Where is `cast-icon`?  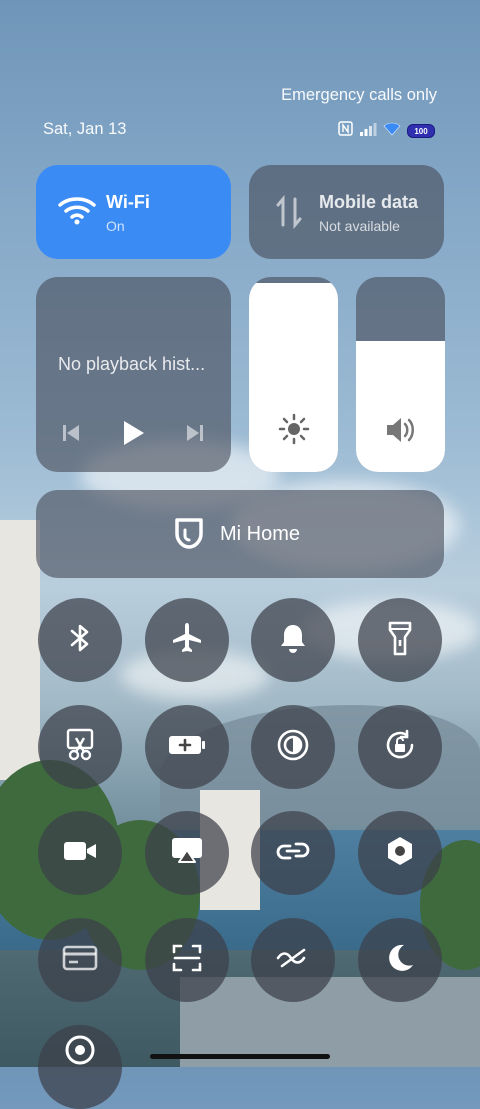
cast-icon is located at coordinates (187, 853).